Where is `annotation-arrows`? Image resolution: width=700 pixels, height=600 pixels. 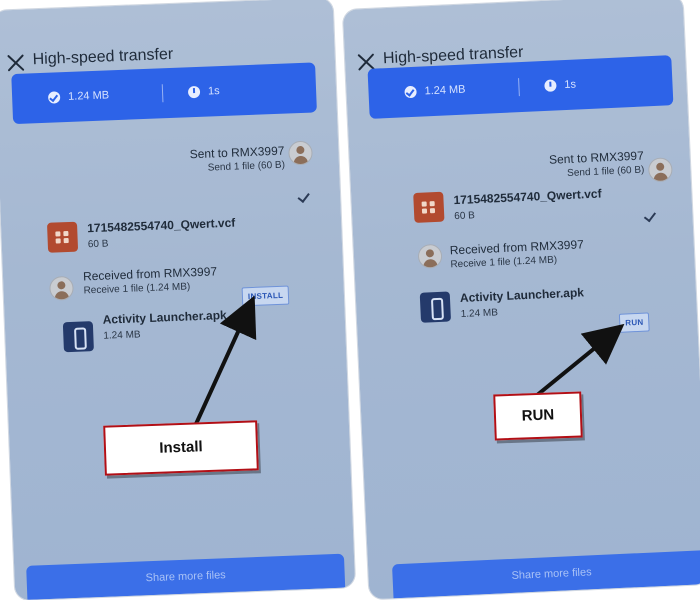
annotation-arrows is located at coordinates (409, 360).